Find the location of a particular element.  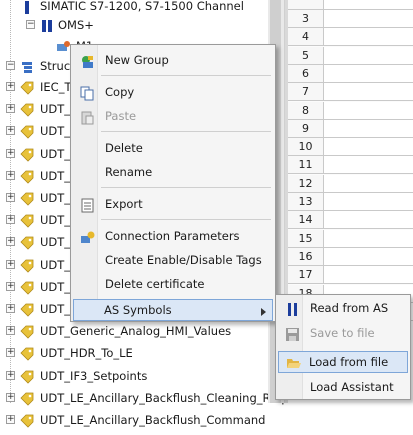

menu-item-export: Export is located at coordinates (173, 204).